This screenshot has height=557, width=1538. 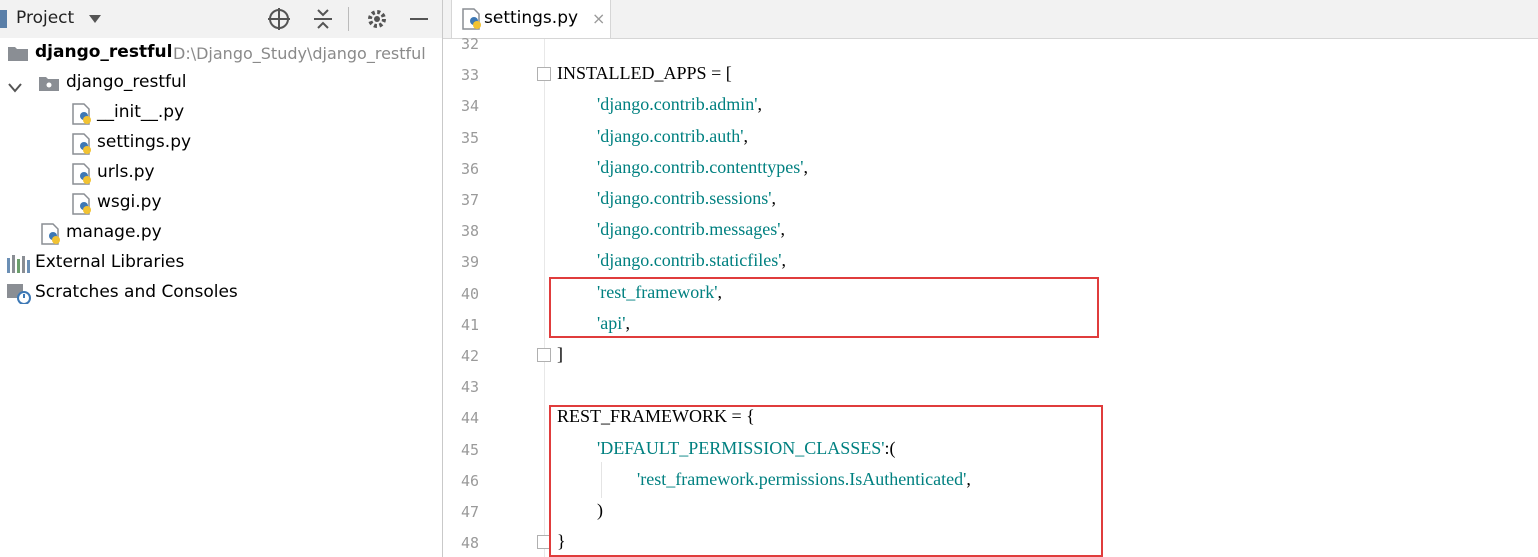 I want to click on code-line: 'django.contrib.contenttypes',, so click(x=702, y=167).